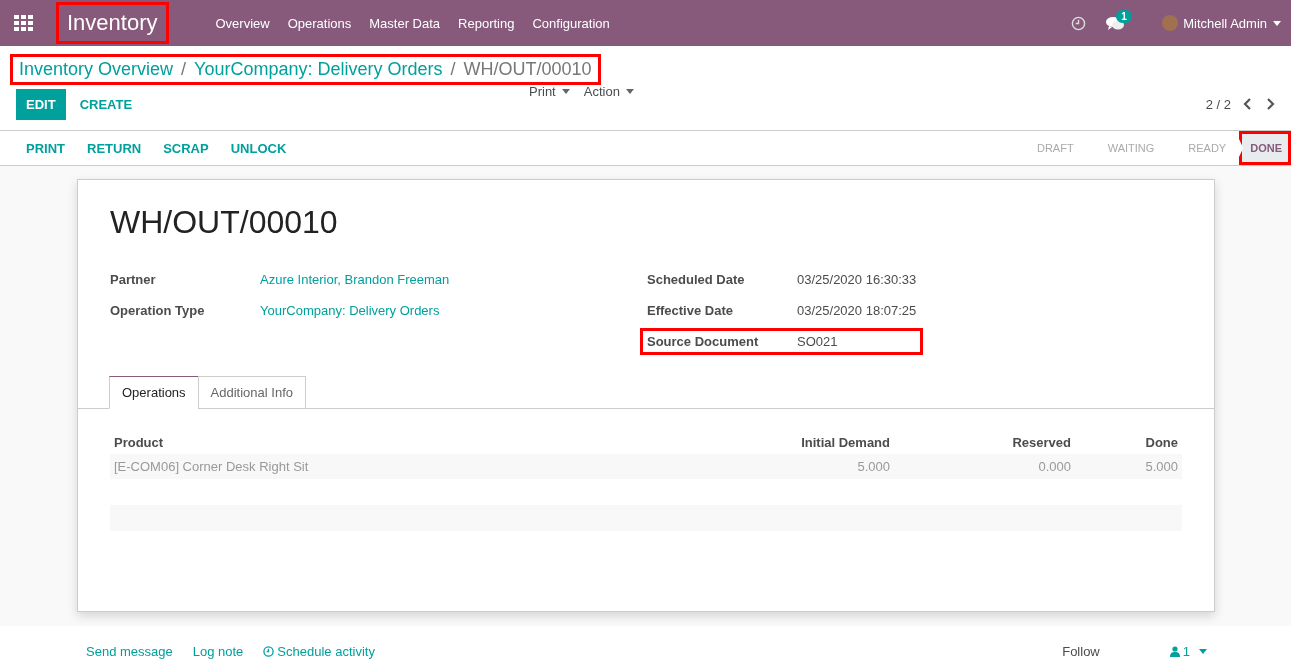 This screenshot has height=660, width=1291. What do you see at coordinates (696, 279) in the screenshot?
I see `field-label: Scheduled Date` at bounding box center [696, 279].